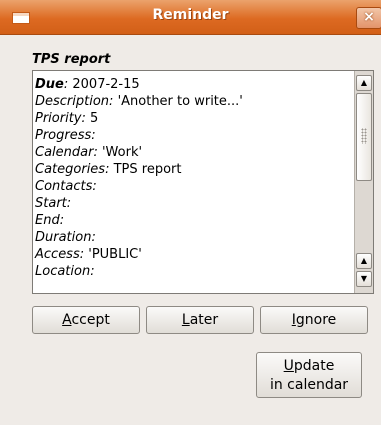 Image resolution: width=381 pixels, height=425 pixels. What do you see at coordinates (63, 135) in the screenshot?
I see `detail-key: Progress` at bounding box center [63, 135].